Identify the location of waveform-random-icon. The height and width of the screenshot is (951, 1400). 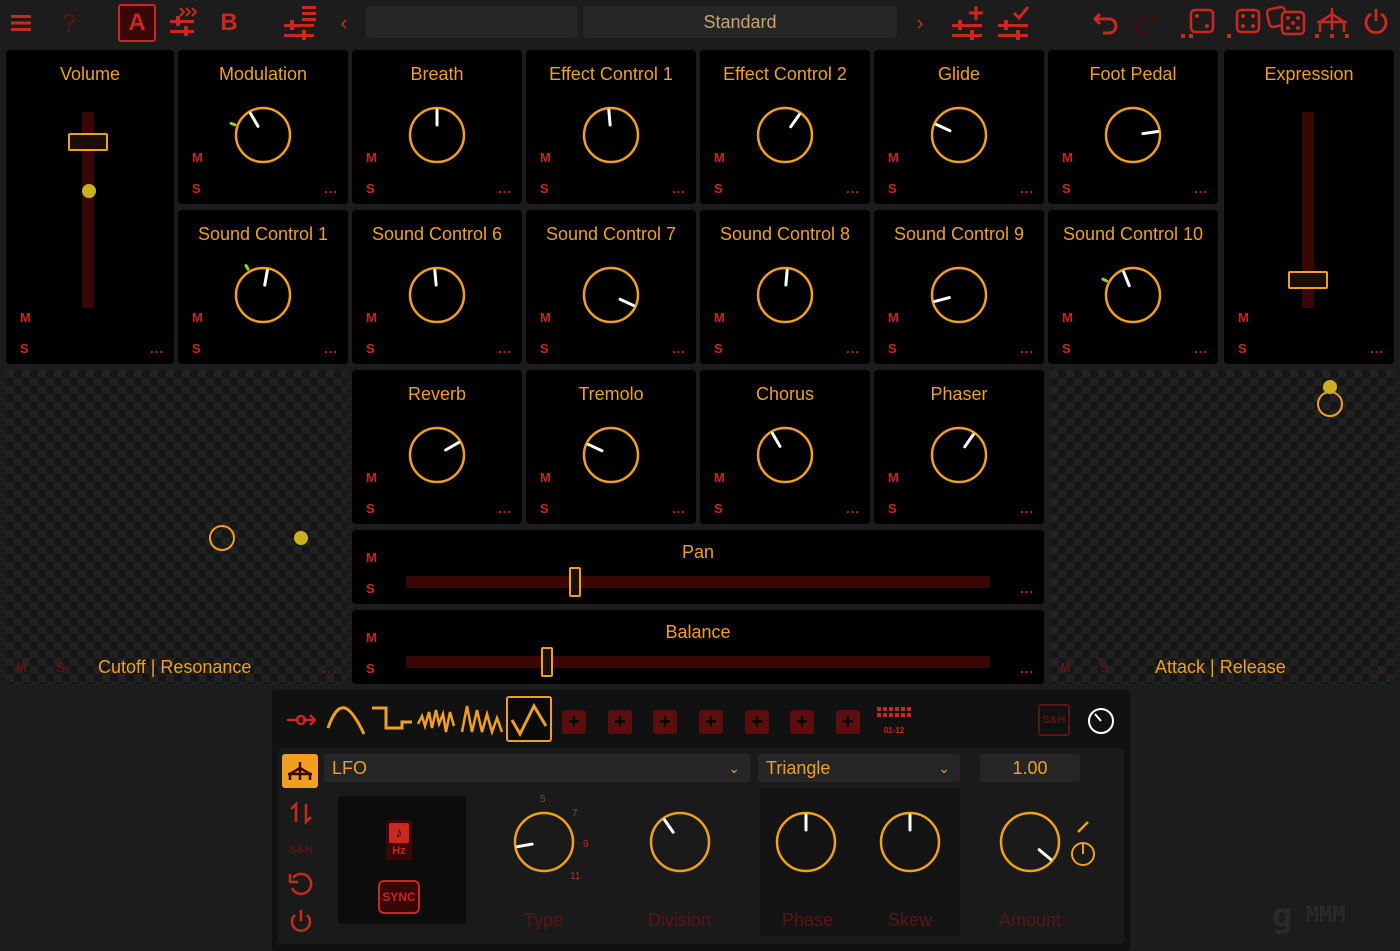
(482, 720).